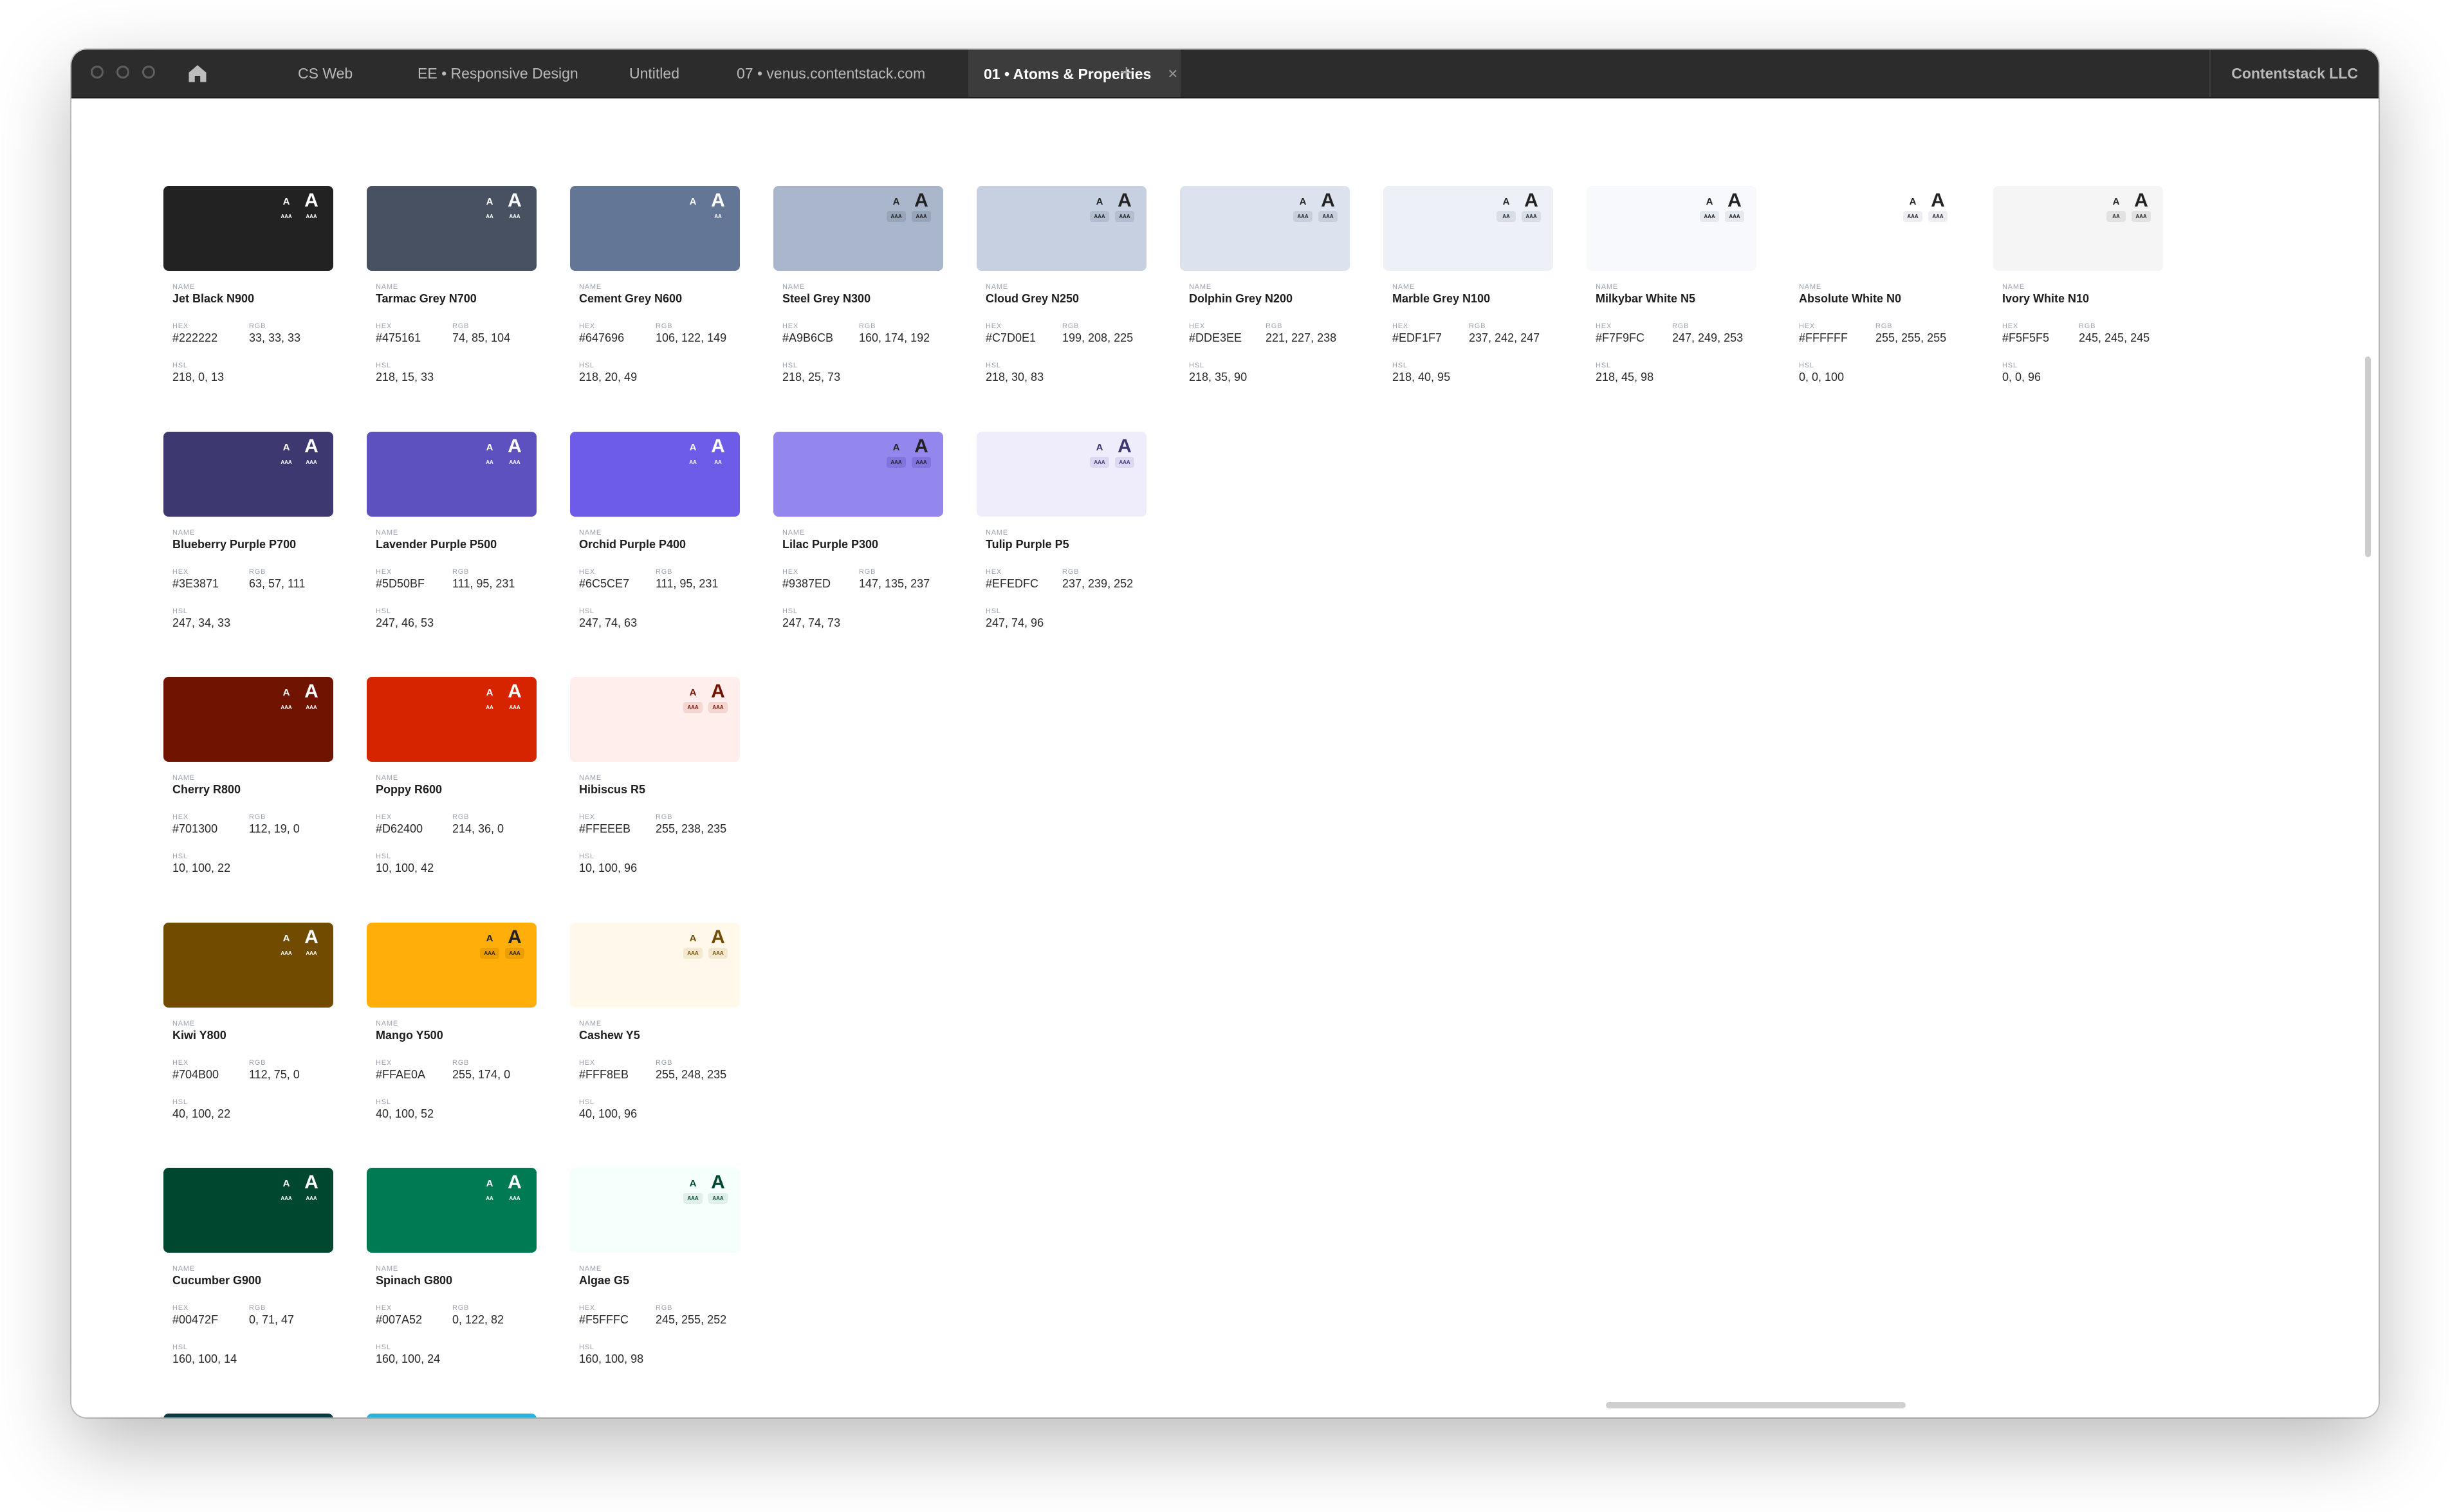  What do you see at coordinates (405, 377) in the screenshot?
I see `hsl-value: 218, 15, 33` at bounding box center [405, 377].